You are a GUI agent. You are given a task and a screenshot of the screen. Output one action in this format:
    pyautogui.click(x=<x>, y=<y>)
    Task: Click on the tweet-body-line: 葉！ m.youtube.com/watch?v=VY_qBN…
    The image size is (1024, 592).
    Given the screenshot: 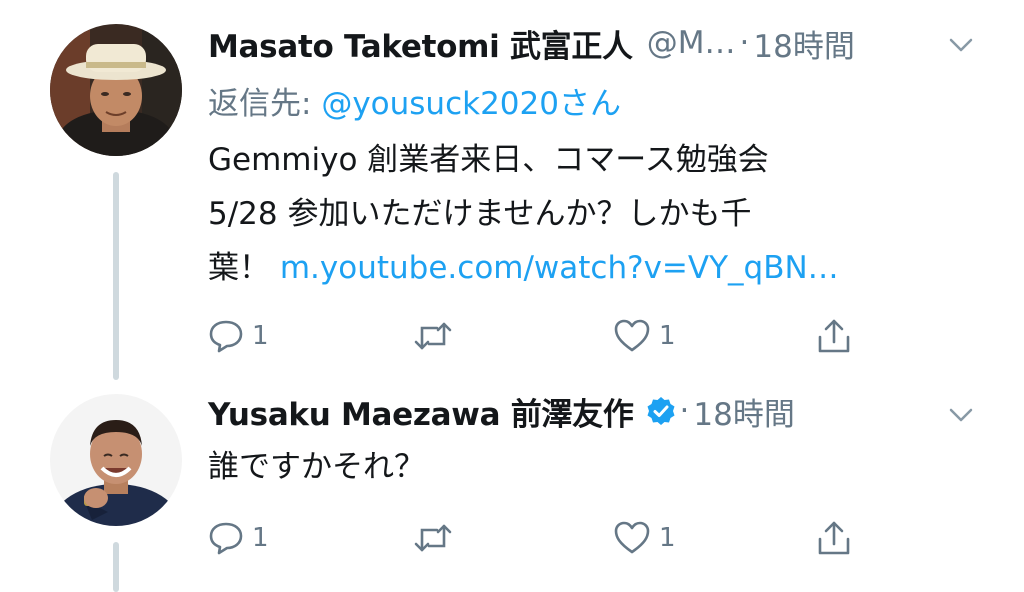 What is the action you would take?
    pyautogui.click(x=588, y=268)
    